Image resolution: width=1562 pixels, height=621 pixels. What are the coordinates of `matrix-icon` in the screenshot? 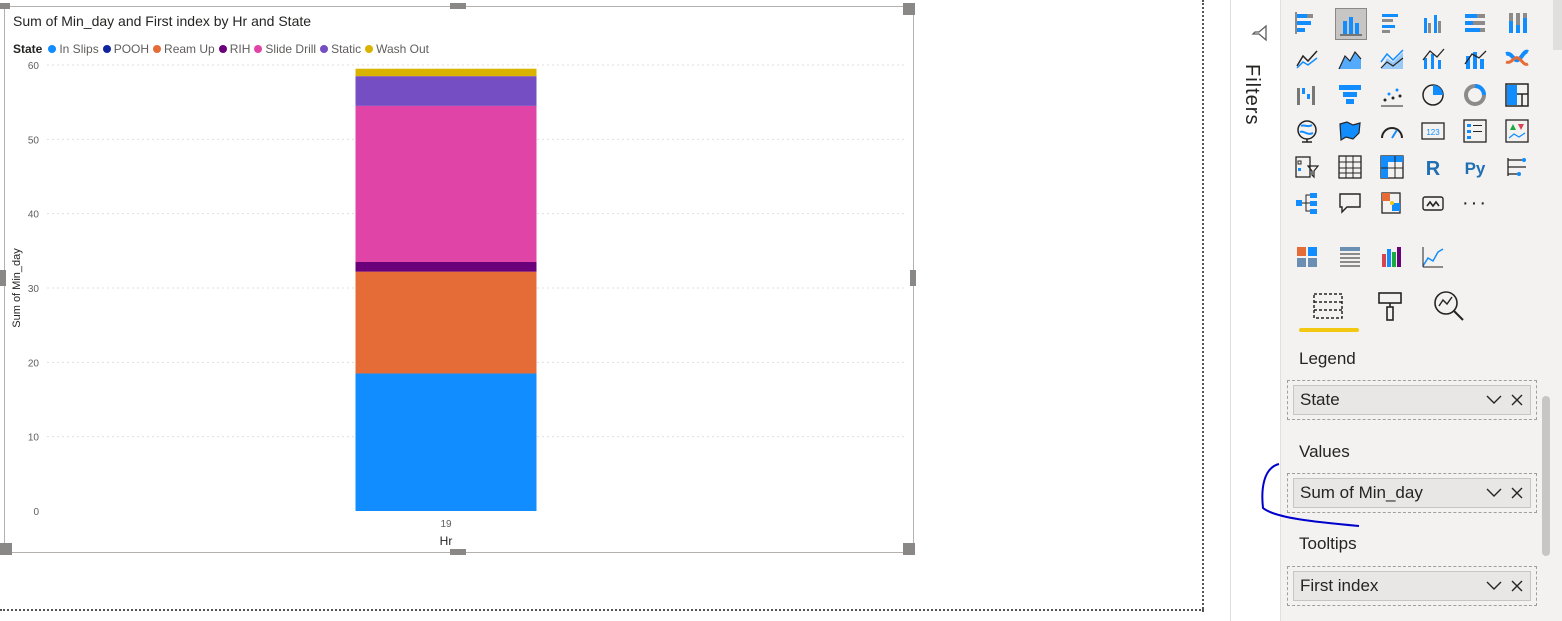 It's located at (1392, 167).